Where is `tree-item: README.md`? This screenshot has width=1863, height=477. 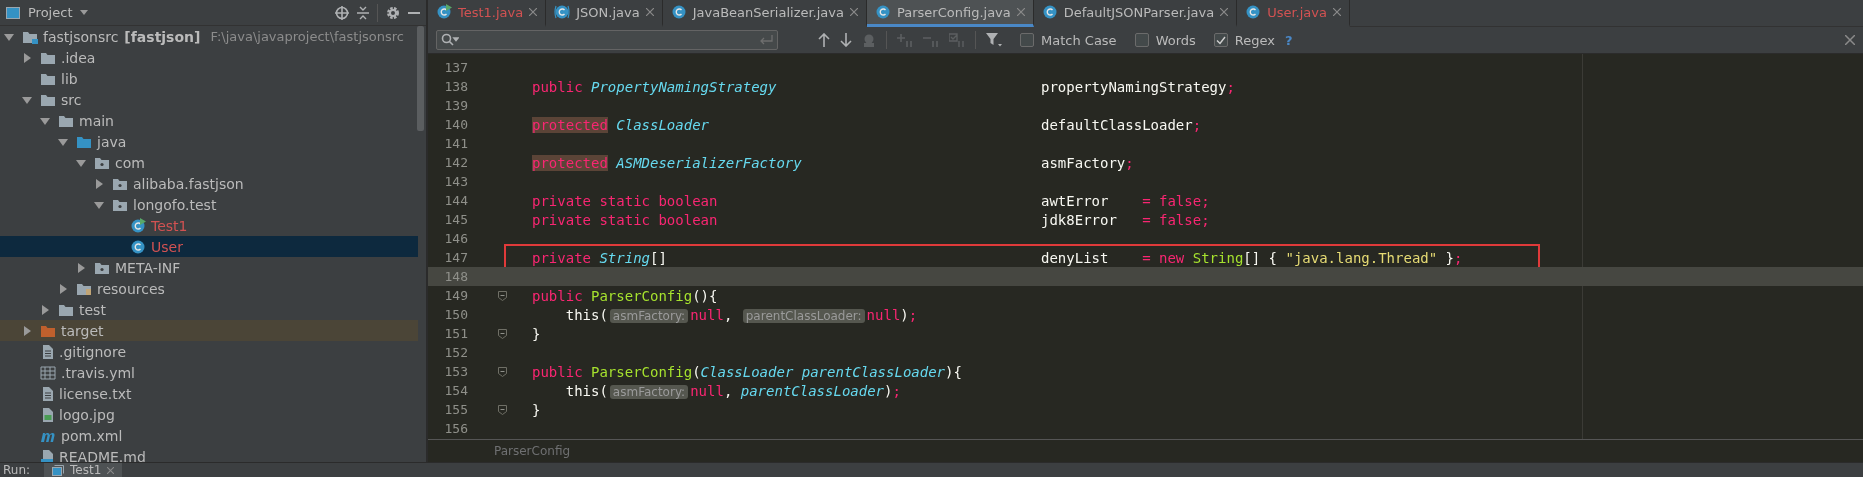 tree-item: README.md is located at coordinates (209, 454).